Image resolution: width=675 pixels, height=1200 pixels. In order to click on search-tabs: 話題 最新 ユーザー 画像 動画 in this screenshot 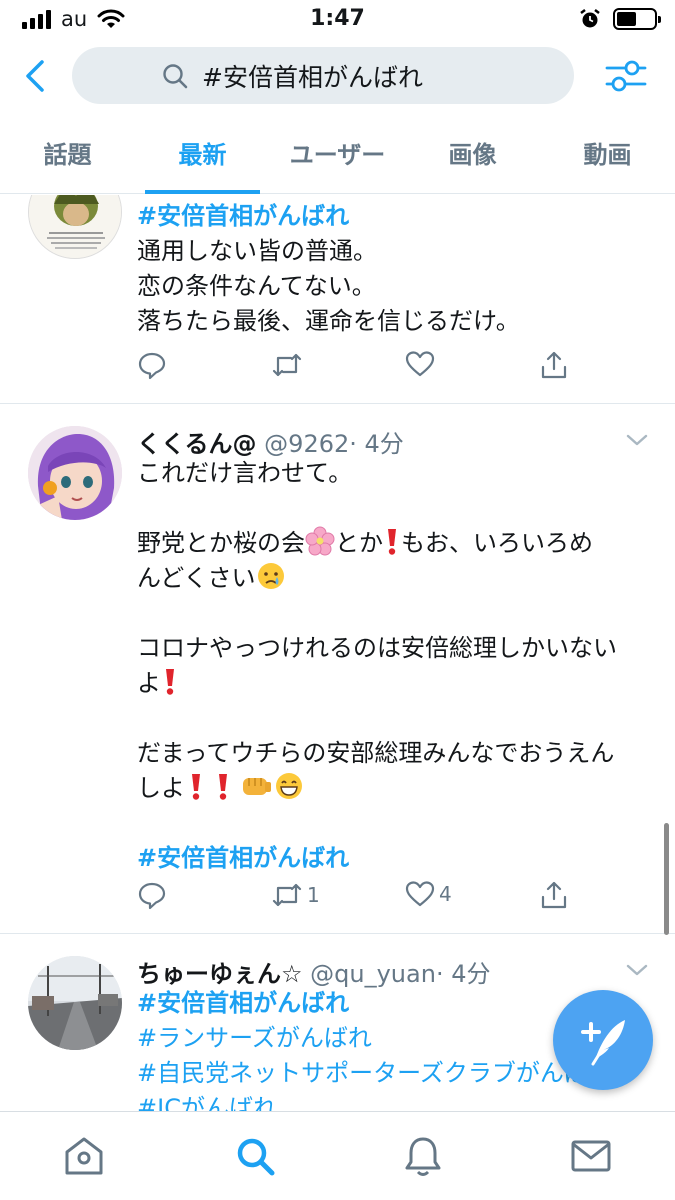, I will do `click(337, 155)`.